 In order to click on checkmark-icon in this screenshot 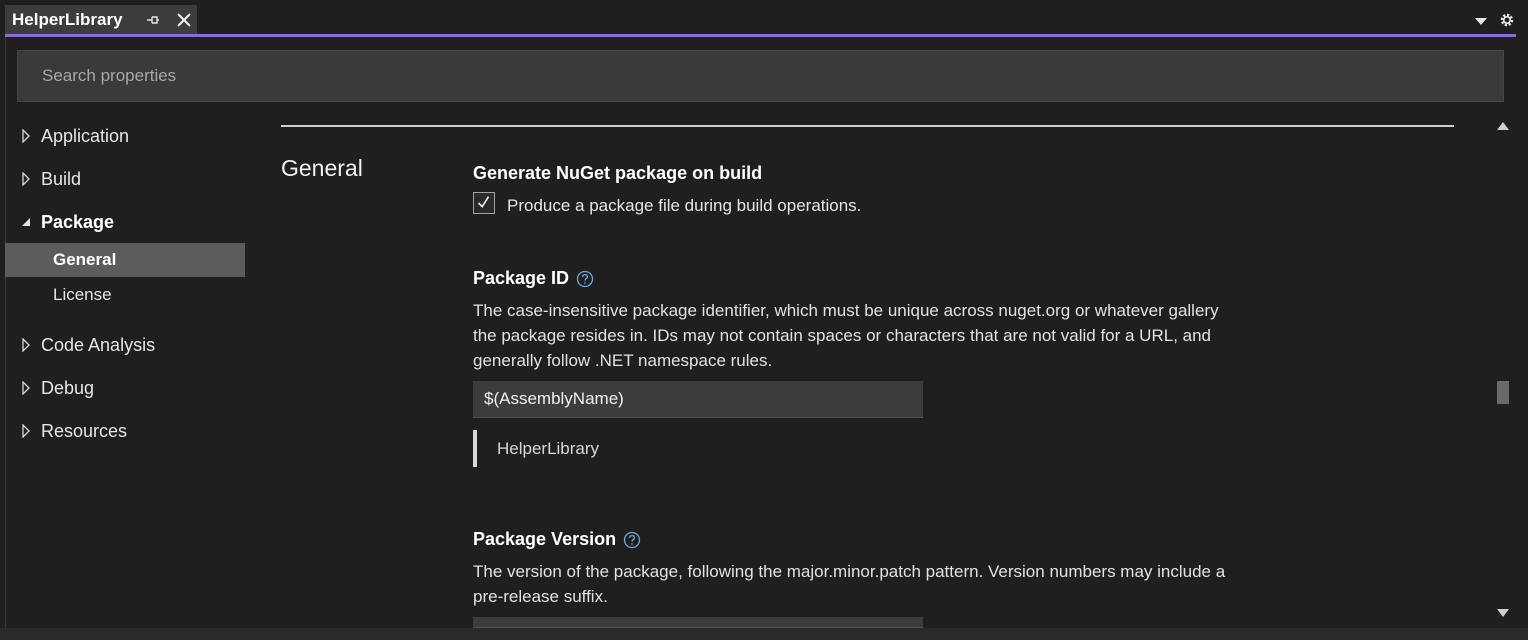, I will do `click(483, 202)`.